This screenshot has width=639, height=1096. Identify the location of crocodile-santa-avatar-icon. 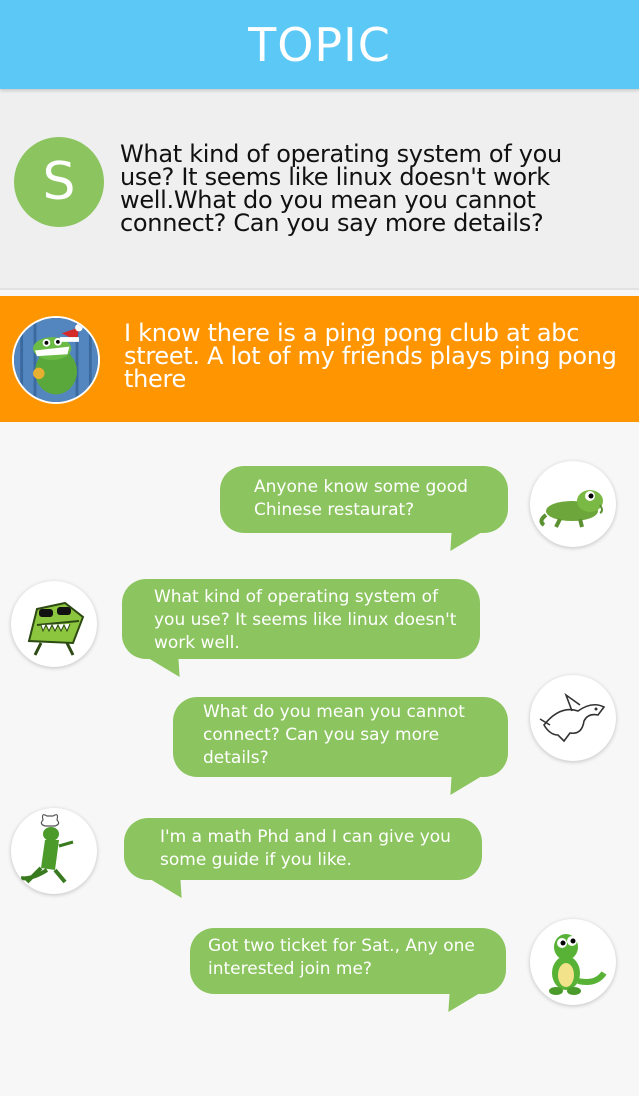
(56, 360).